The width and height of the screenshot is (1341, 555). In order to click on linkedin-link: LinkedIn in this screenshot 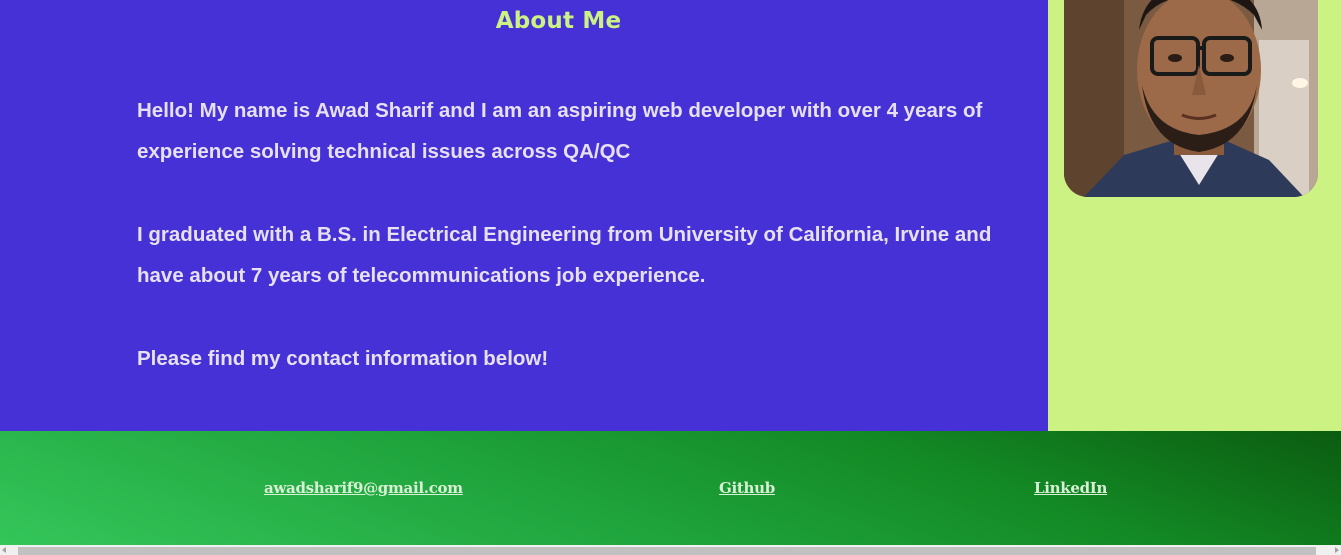, I will do `click(1070, 488)`.